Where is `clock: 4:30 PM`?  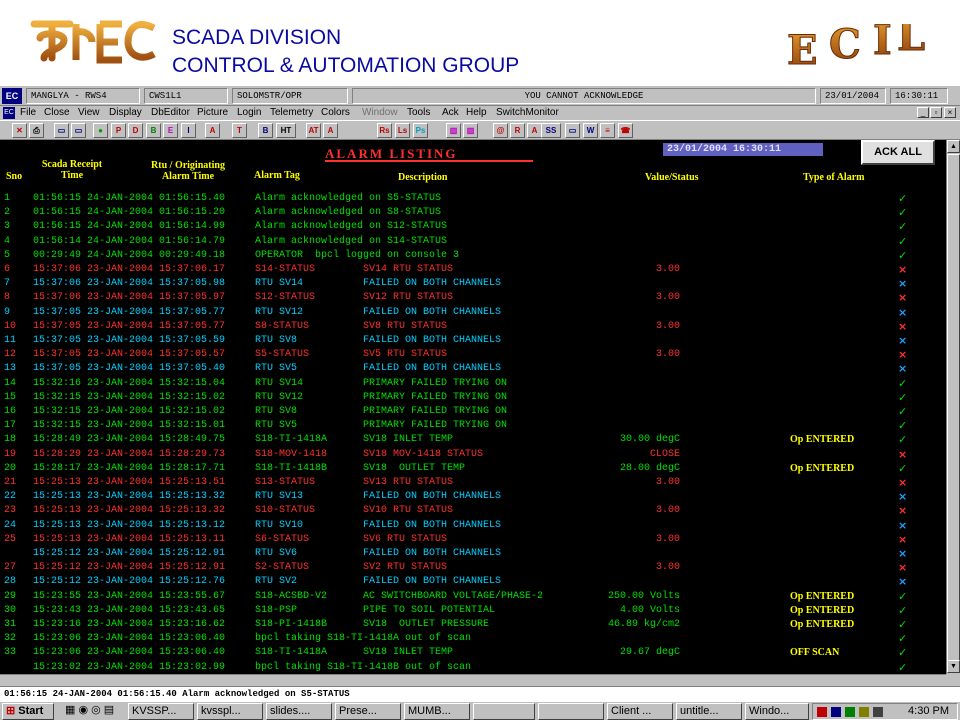 clock: 4:30 PM is located at coordinates (928, 711).